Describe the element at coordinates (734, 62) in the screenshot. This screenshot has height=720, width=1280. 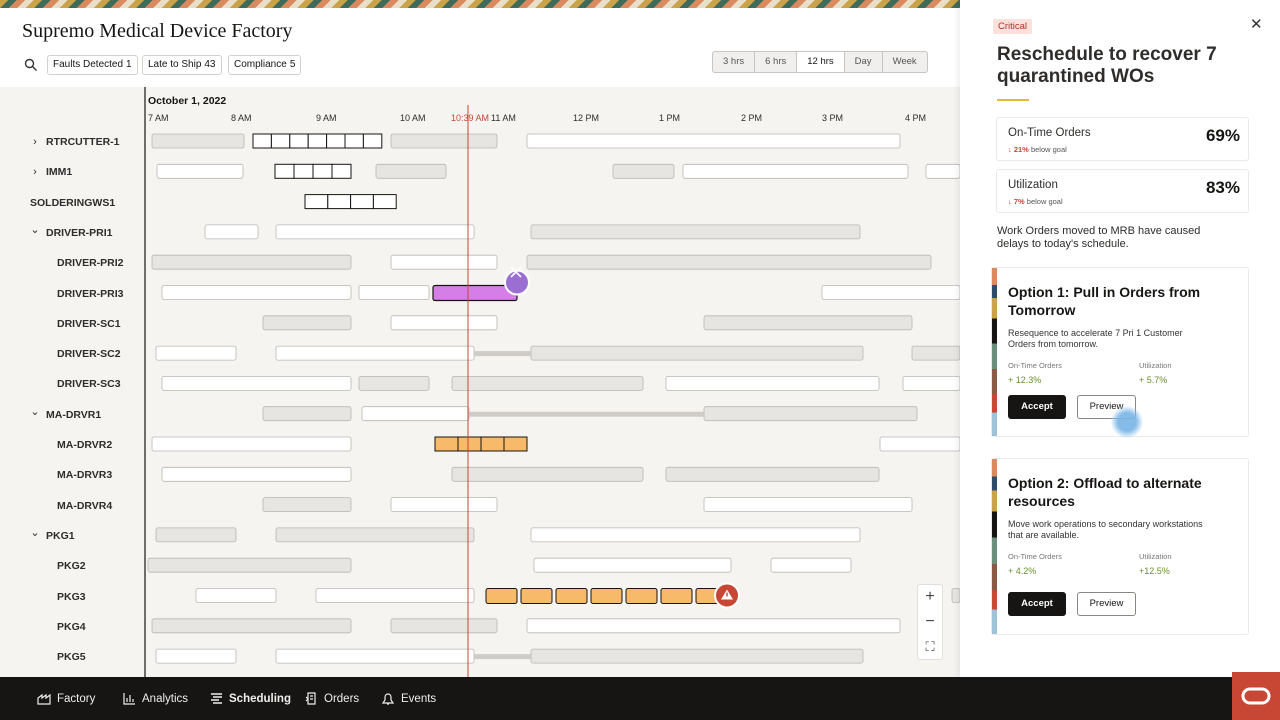
I see `timescale-3hrs: 3 hrs` at that location.